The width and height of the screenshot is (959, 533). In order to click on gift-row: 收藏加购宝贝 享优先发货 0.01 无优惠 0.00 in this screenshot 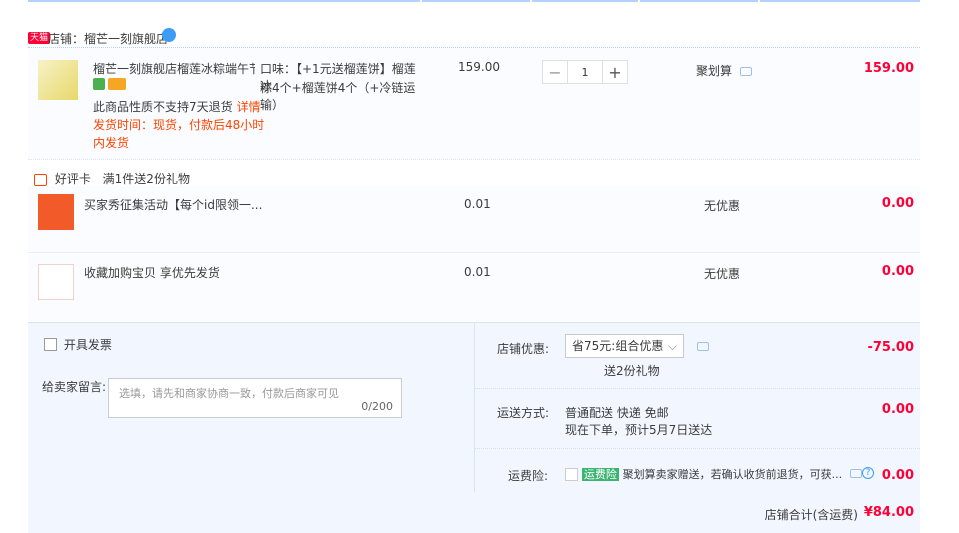, I will do `click(474, 287)`.